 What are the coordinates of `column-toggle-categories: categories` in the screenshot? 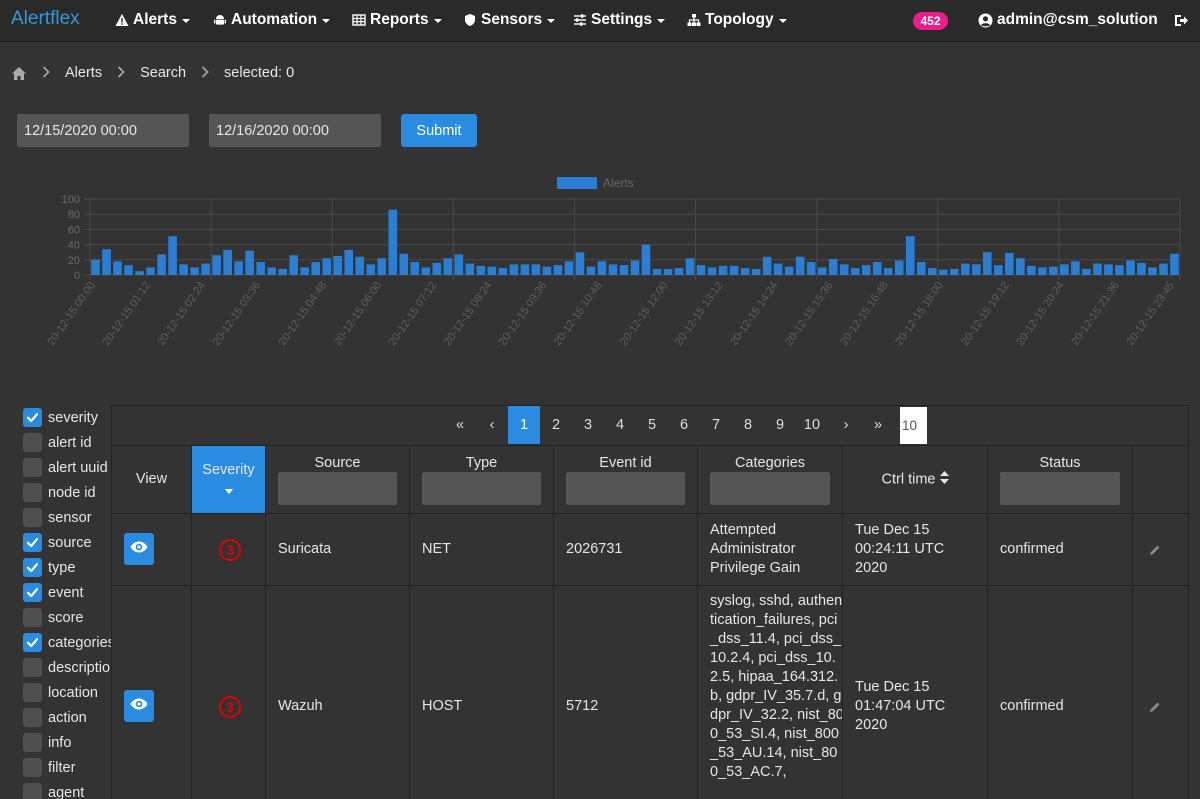 It's located at (68, 642).